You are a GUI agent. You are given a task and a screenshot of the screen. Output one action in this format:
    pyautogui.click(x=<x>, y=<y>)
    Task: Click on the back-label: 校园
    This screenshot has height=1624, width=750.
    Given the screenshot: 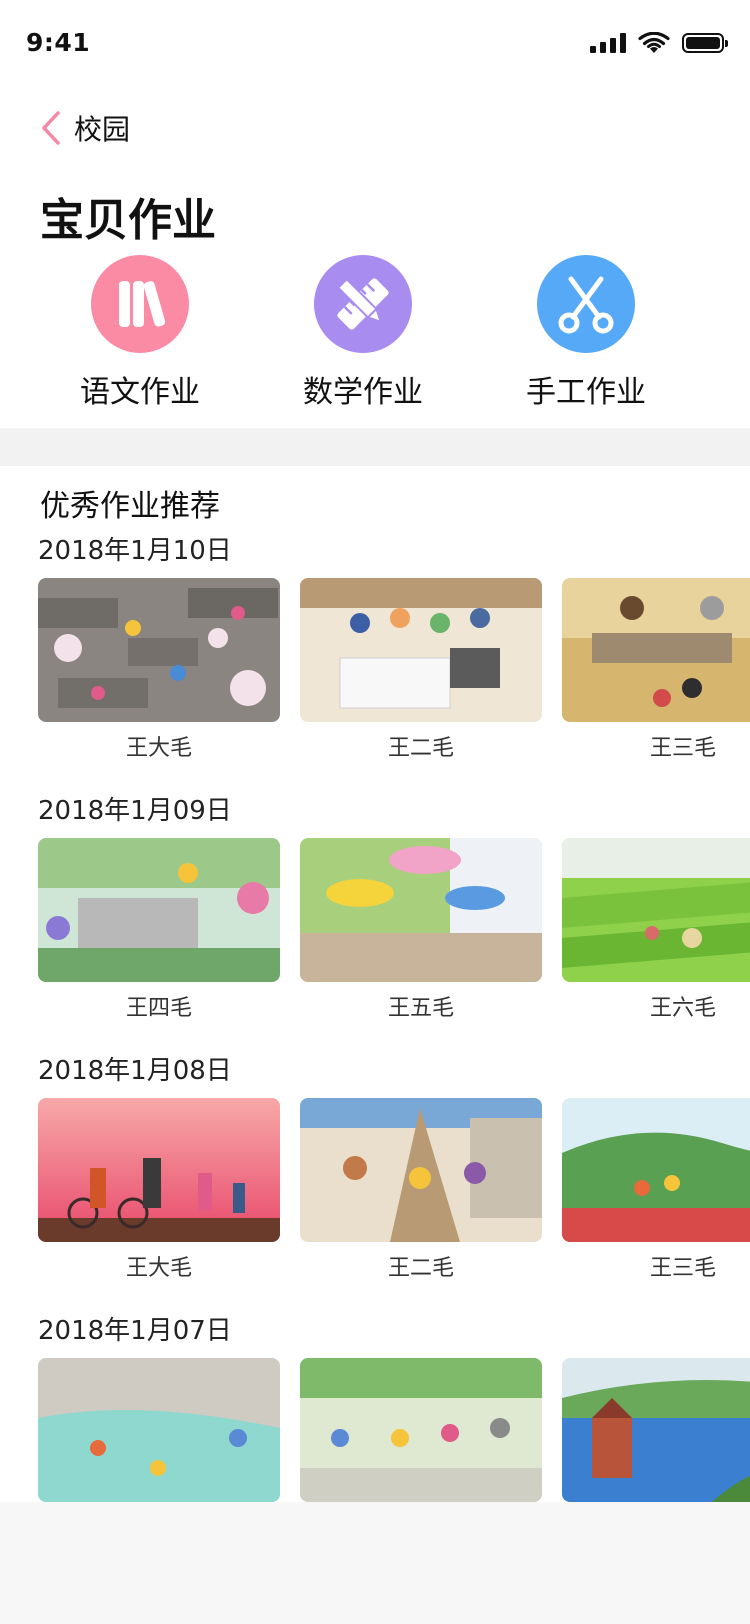 What is the action you would take?
    pyautogui.click(x=102, y=129)
    